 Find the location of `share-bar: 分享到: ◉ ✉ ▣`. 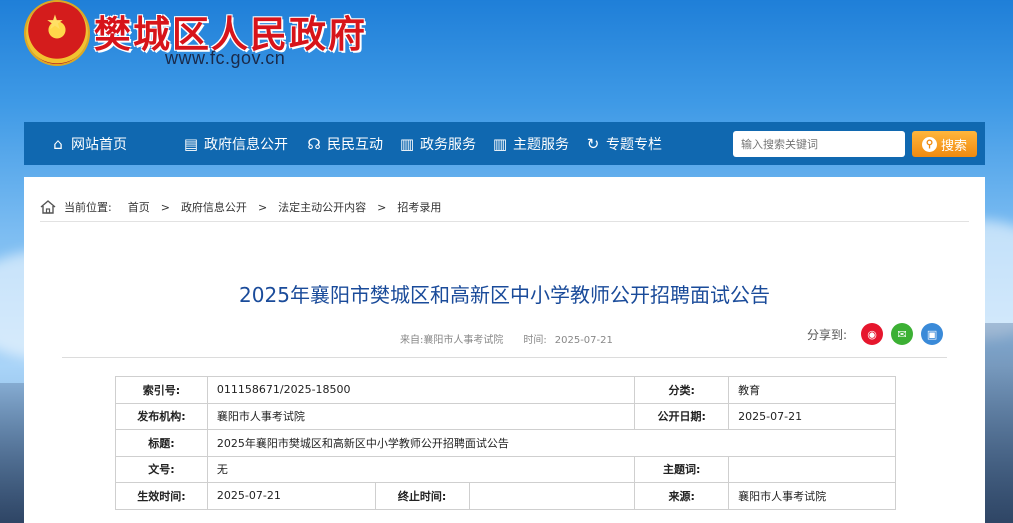

share-bar: 分享到: ◉ ✉ ▣ is located at coordinates (875, 334).